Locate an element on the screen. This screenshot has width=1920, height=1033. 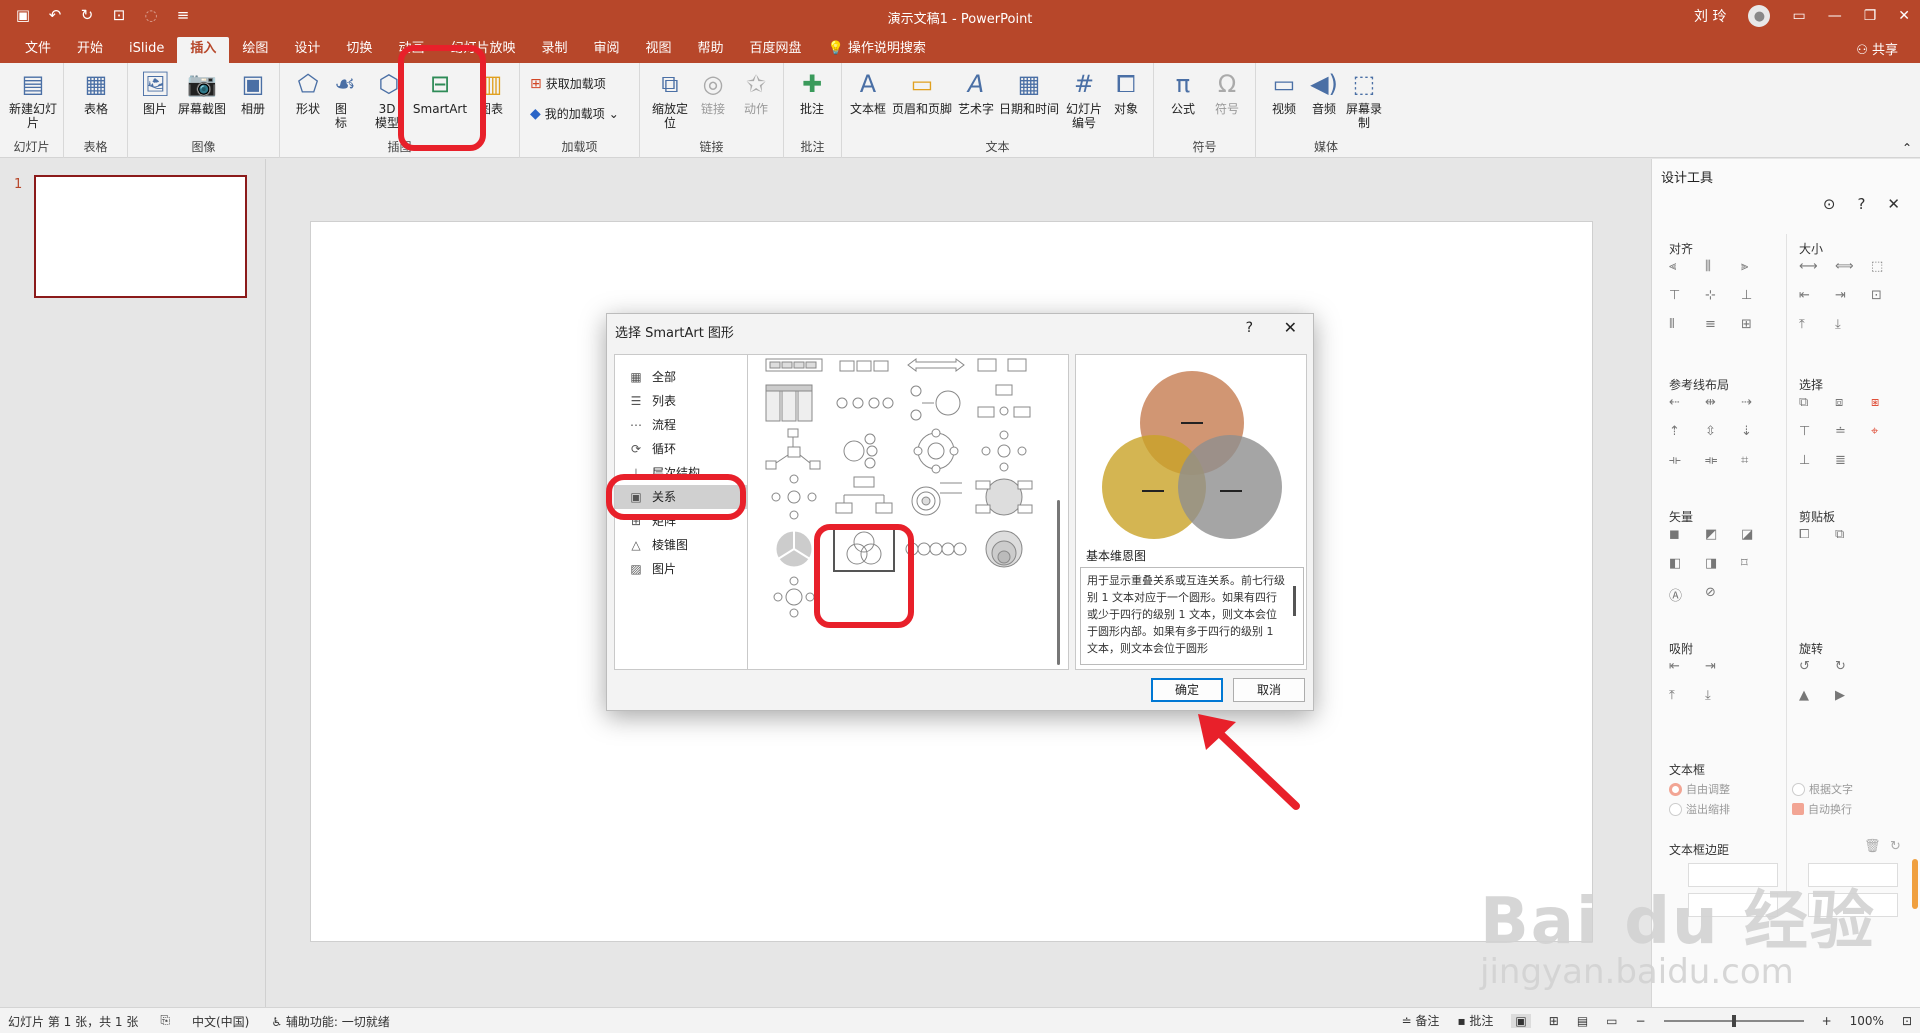
category-pyramid: △ 棱锥图 is located at coordinates (681, 545).